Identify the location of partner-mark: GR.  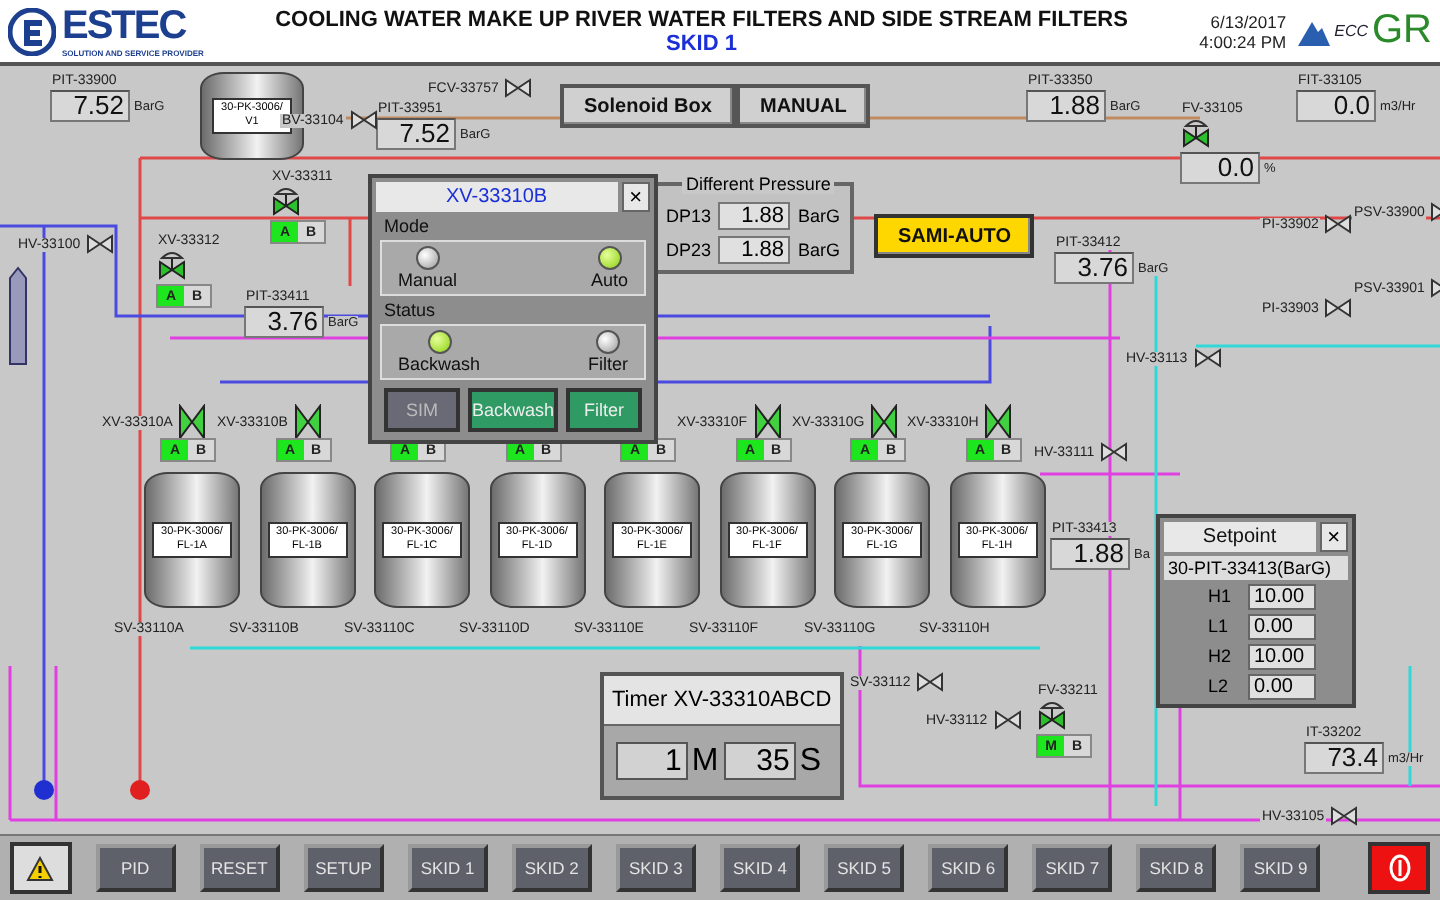
(1402, 31).